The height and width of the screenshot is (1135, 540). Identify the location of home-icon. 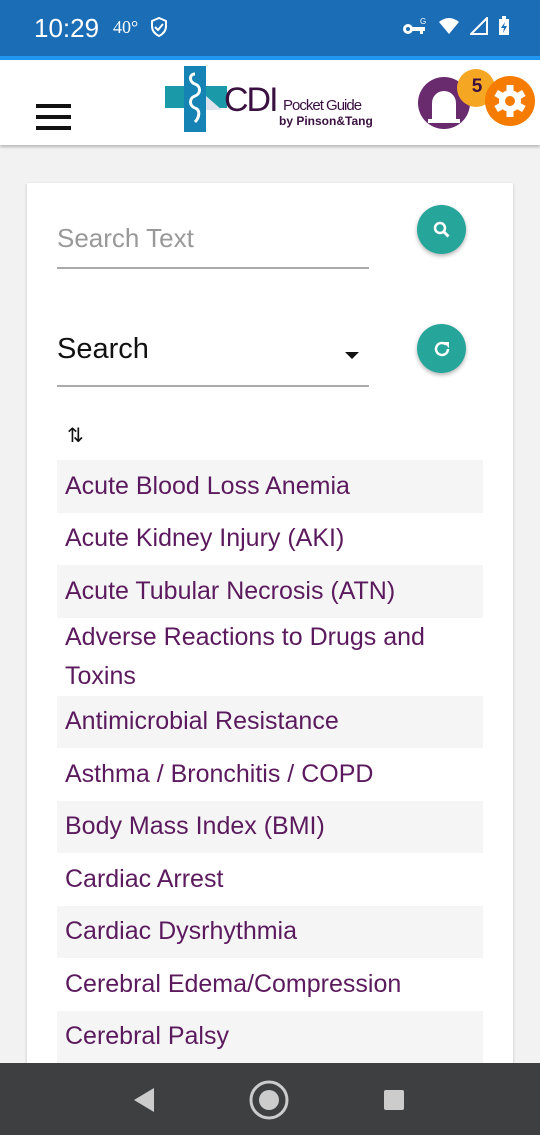
(269, 1100).